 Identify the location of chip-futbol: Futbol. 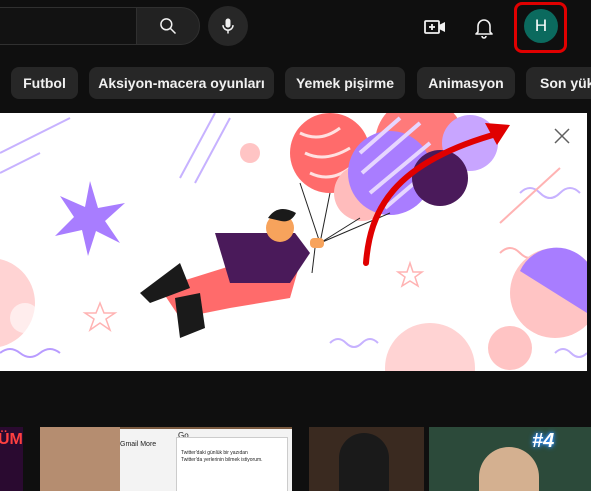
(44, 83).